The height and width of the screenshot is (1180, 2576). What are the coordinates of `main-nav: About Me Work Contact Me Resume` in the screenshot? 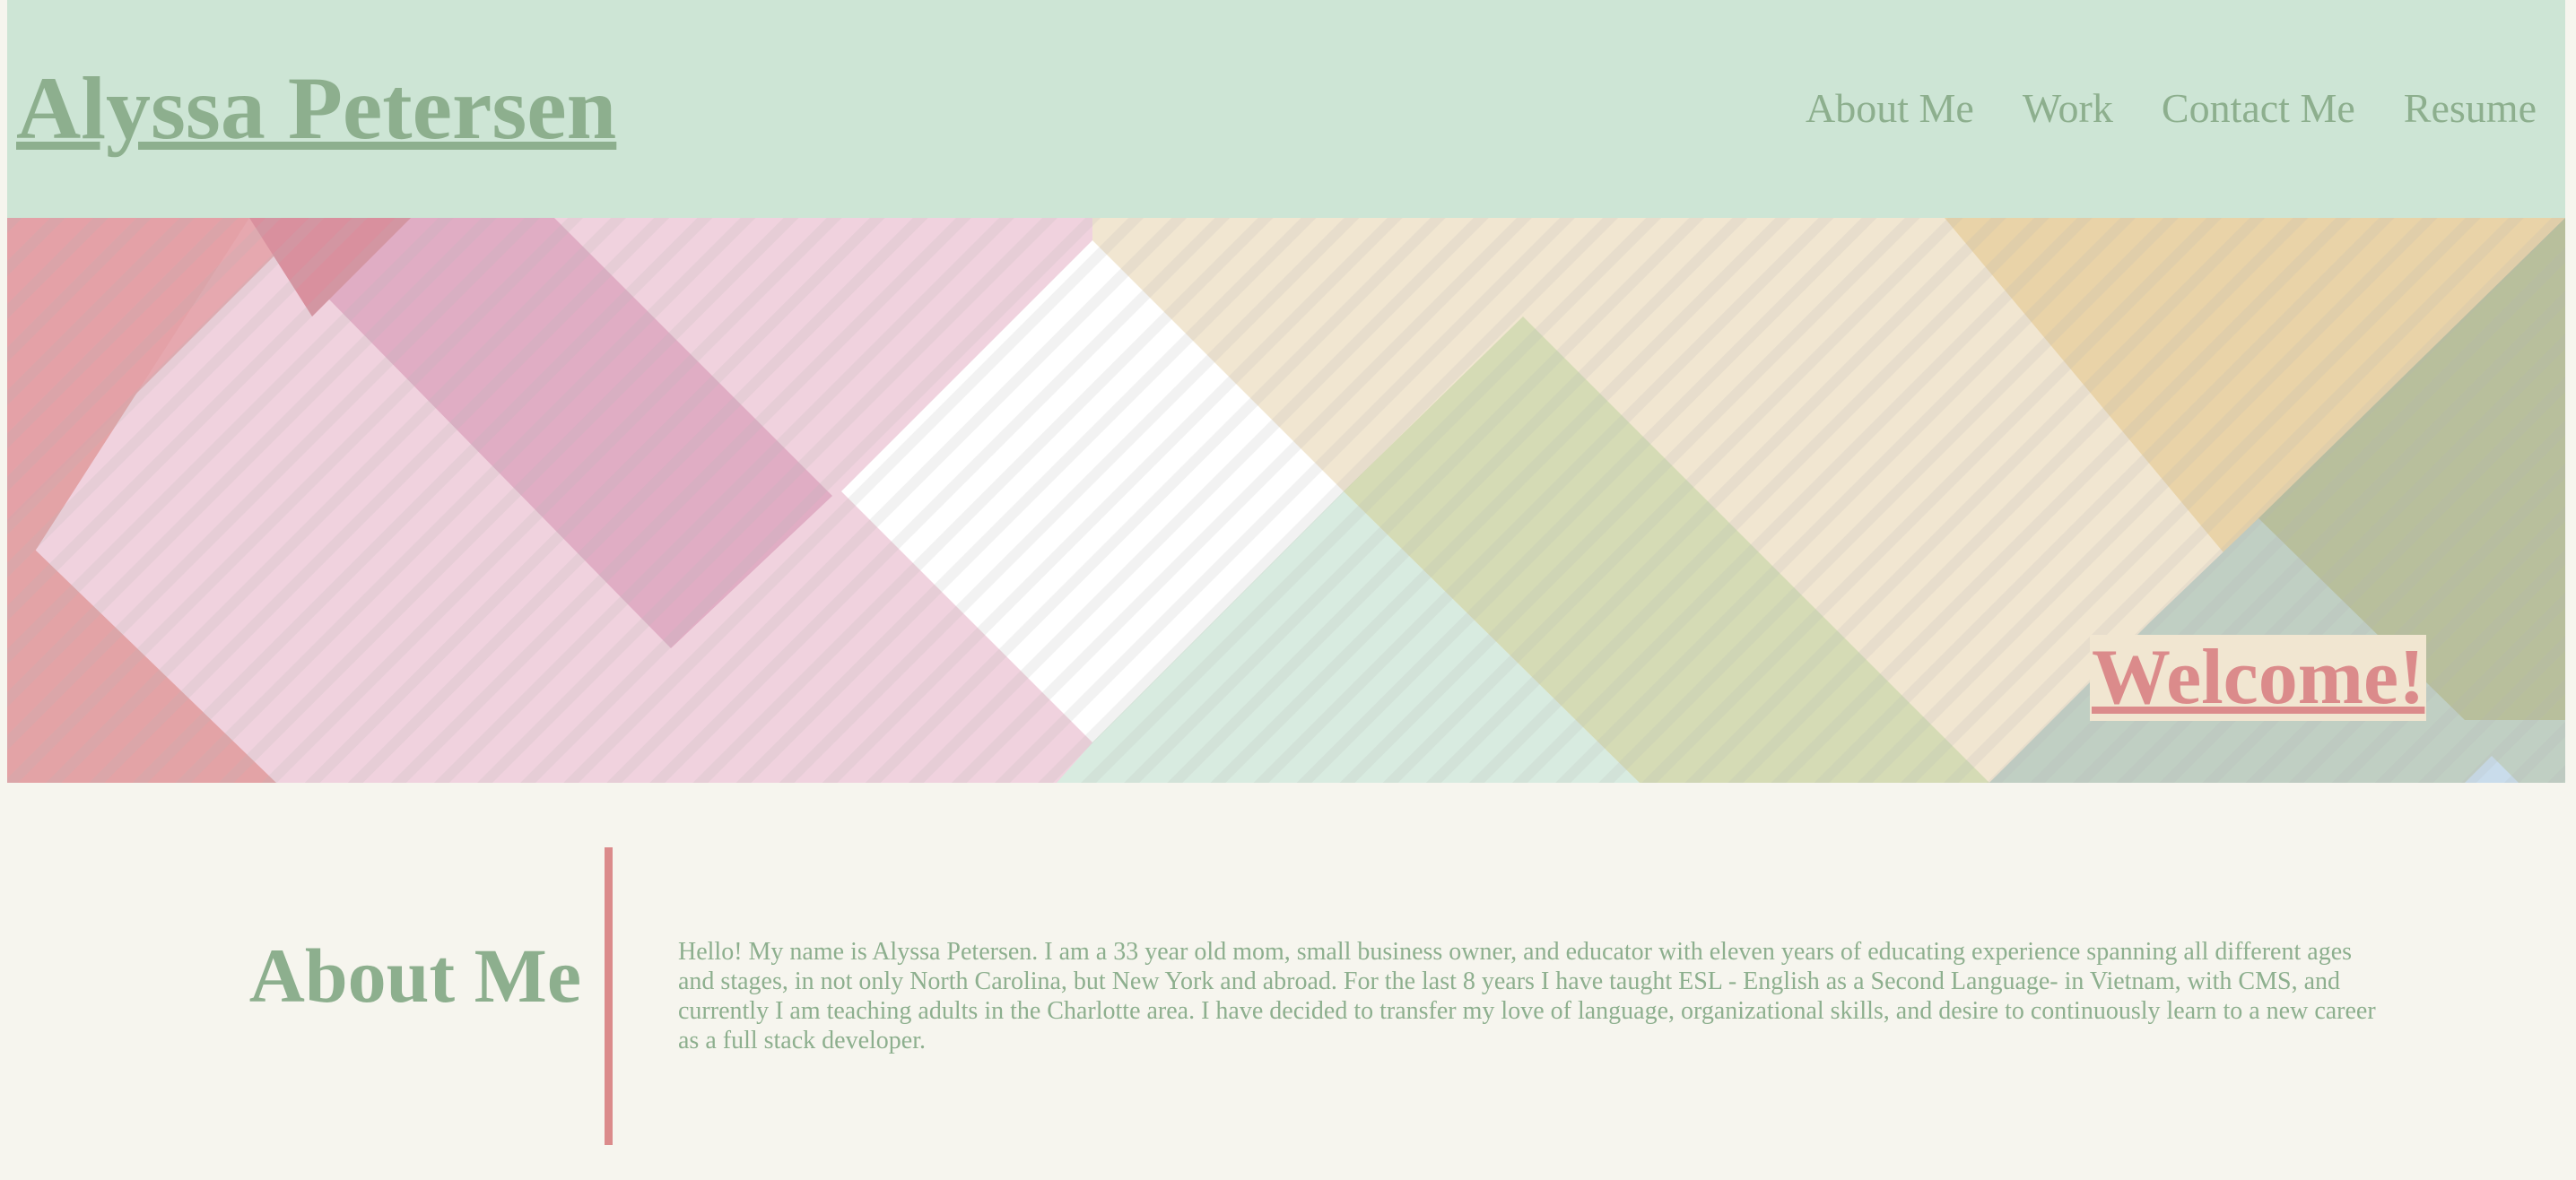 It's located at (2171, 108).